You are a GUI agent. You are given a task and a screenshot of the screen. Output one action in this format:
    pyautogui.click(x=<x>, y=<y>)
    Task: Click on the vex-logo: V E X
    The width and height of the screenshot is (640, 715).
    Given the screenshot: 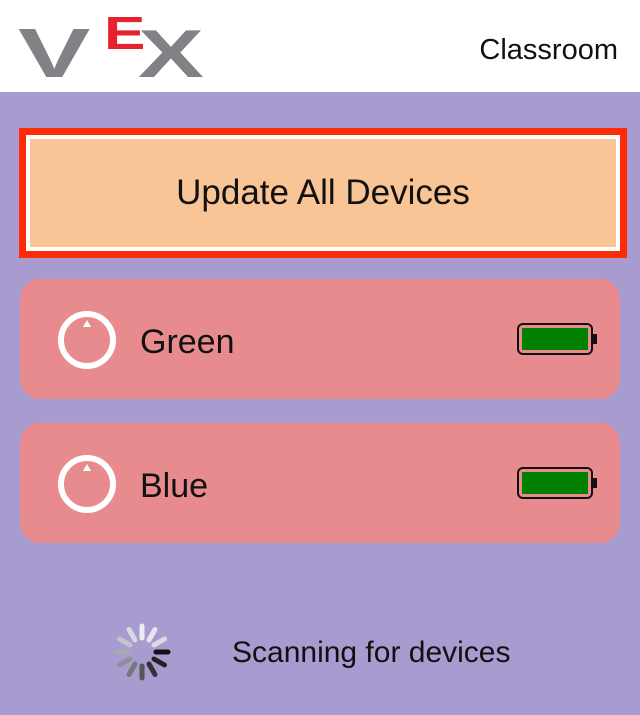 What is the action you would take?
    pyautogui.click(x=115, y=49)
    